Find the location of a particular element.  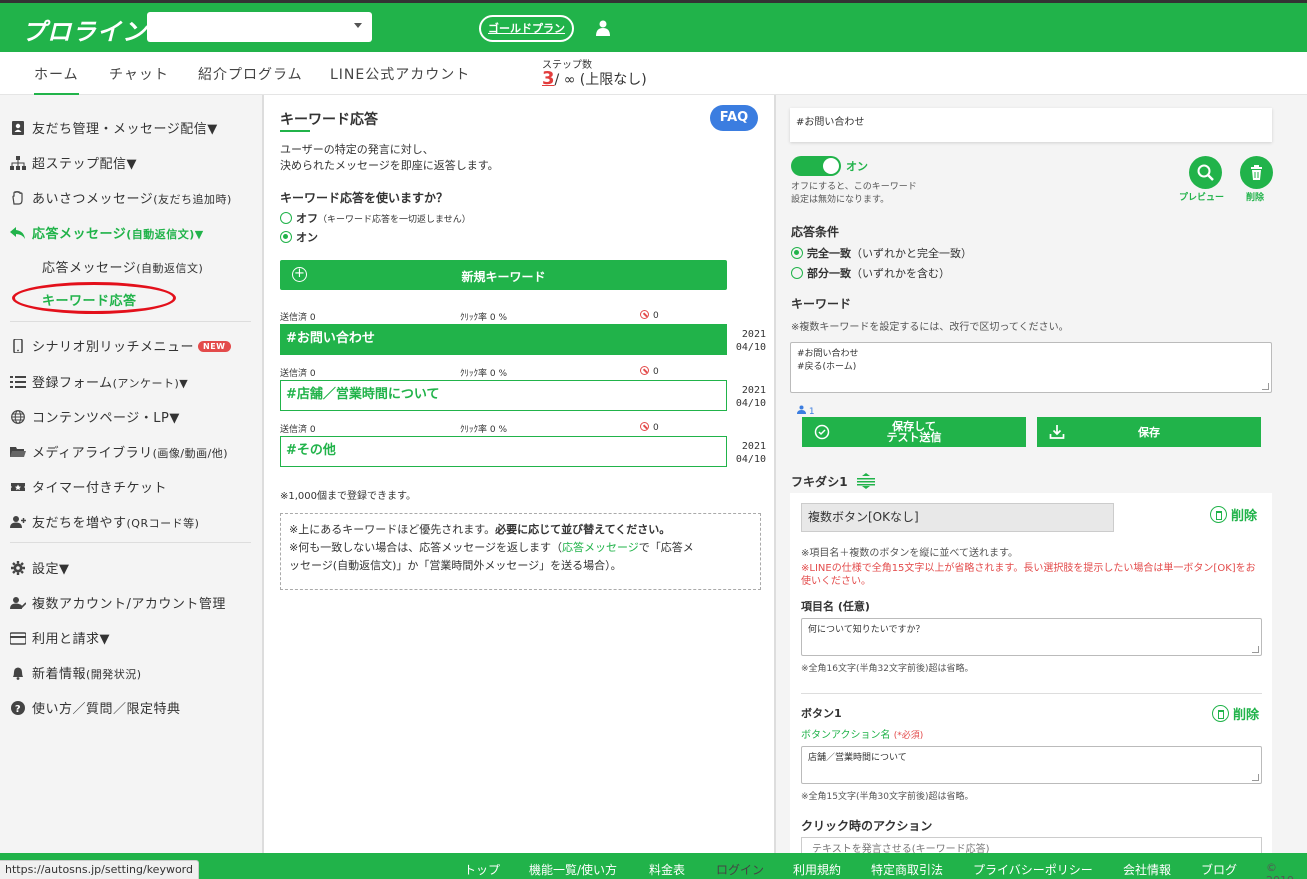

save-button: 保存 is located at coordinates (1149, 432).